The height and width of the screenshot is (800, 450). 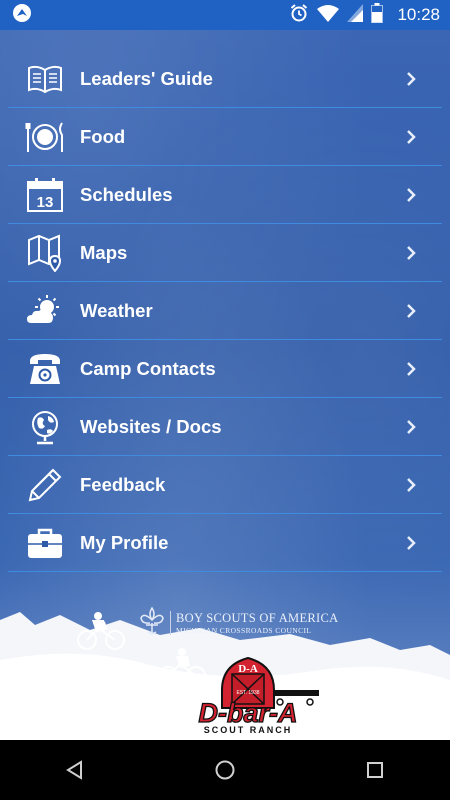 I want to click on signal-icon, so click(x=355, y=15).